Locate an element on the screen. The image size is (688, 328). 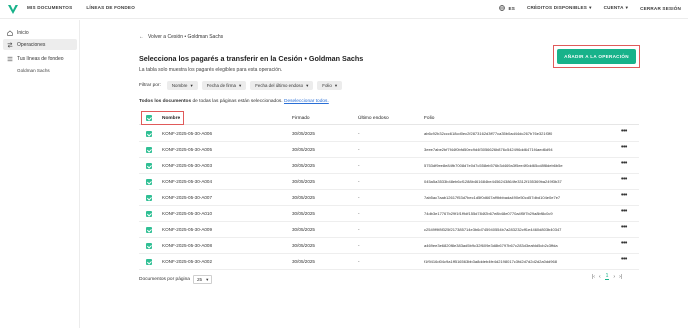
table-header is located at coordinates (389, 118).